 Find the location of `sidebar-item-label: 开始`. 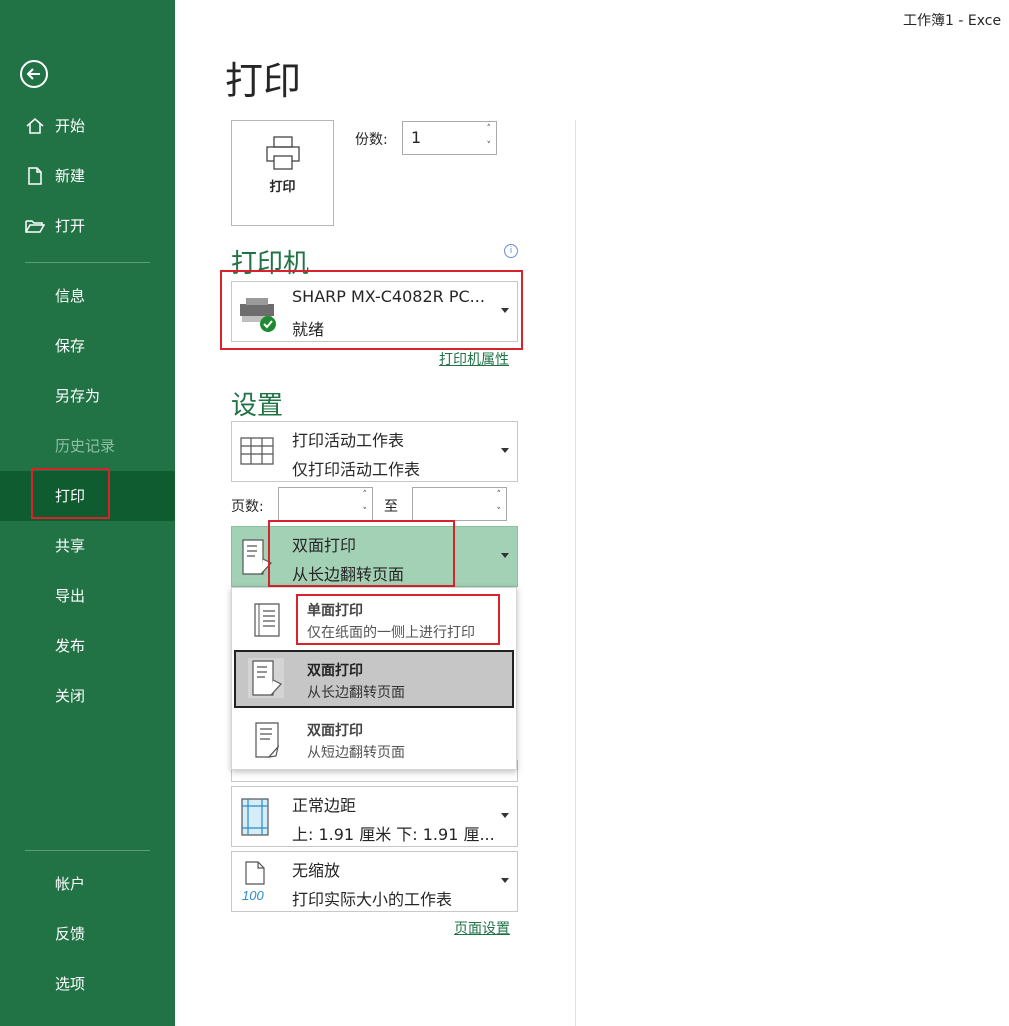

sidebar-item-label: 开始 is located at coordinates (70, 126).